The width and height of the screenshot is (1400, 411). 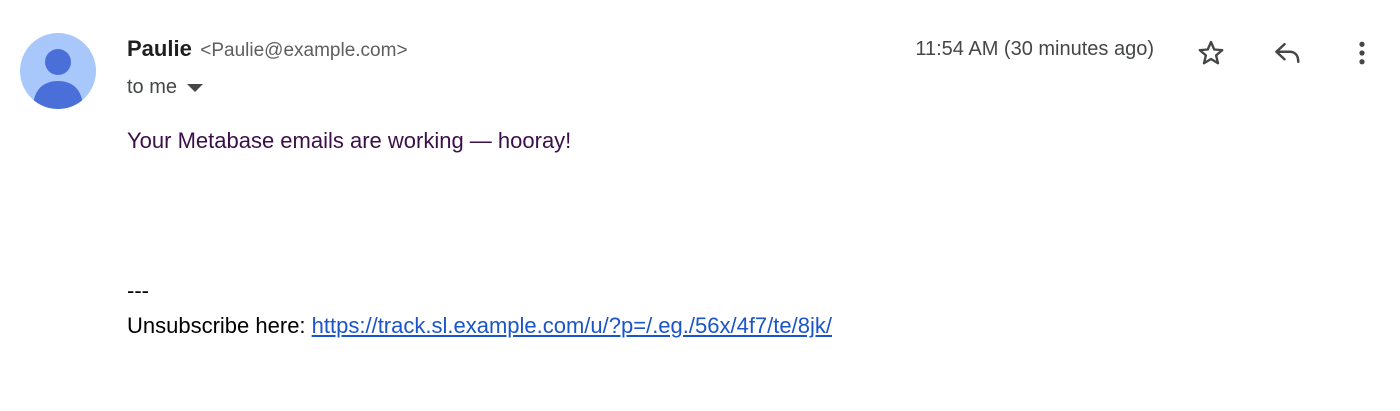 I want to click on sender-email: <Paulie@example.com>, so click(x=304, y=50).